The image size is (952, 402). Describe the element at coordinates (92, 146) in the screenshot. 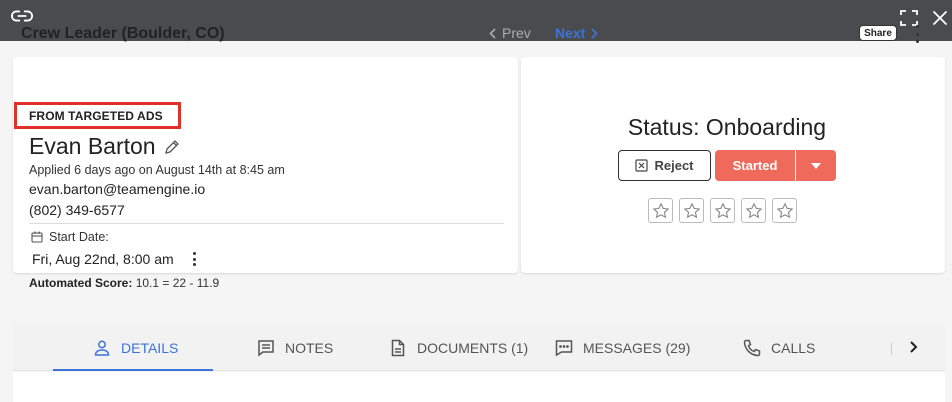

I see `candidate-name: Evan Barton` at that location.